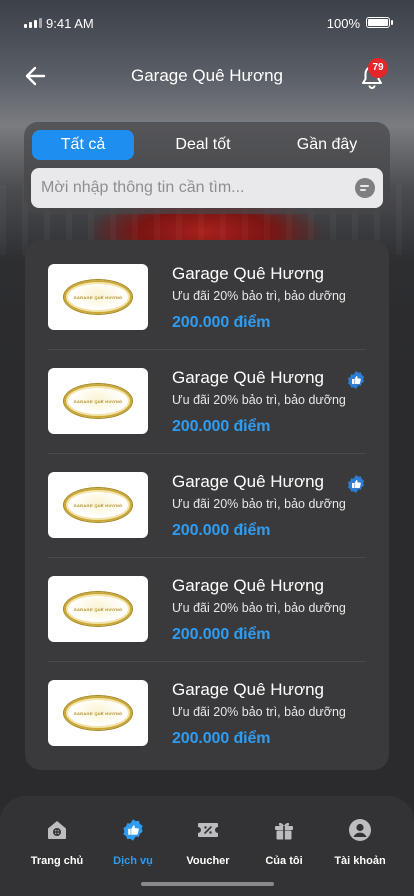  What do you see at coordinates (208, 861) in the screenshot?
I see `nav-label: Voucher` at bounding box center [208, 861].